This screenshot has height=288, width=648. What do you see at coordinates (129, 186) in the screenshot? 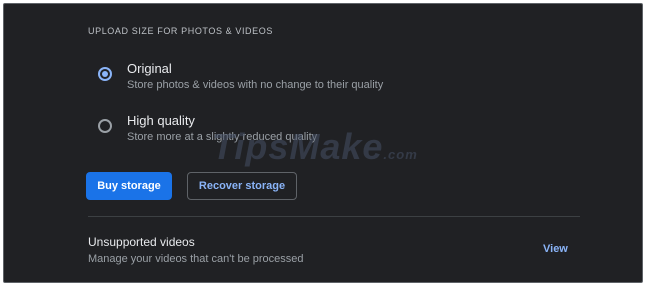
I see `buy-storage-button: Buy storage` at bounding box center [129, 186].